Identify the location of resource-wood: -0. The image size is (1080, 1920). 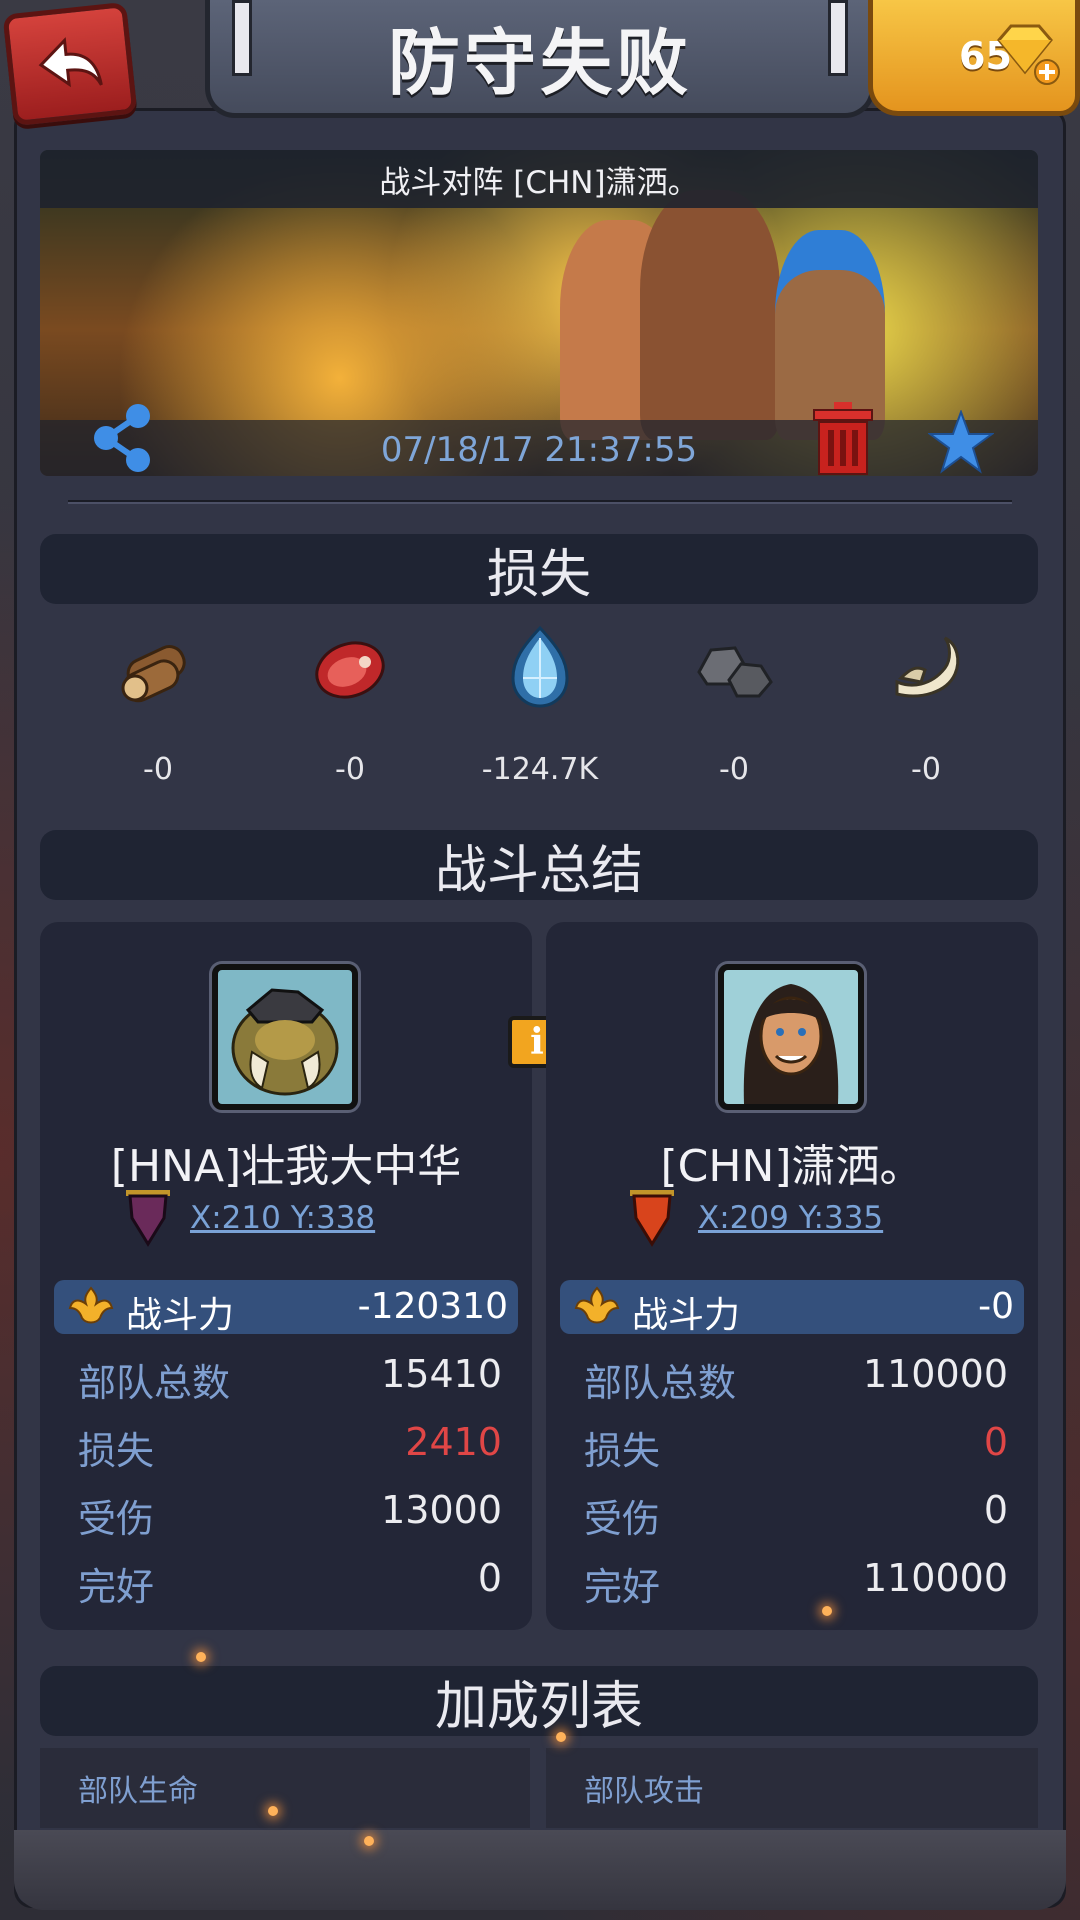
(158, 704).